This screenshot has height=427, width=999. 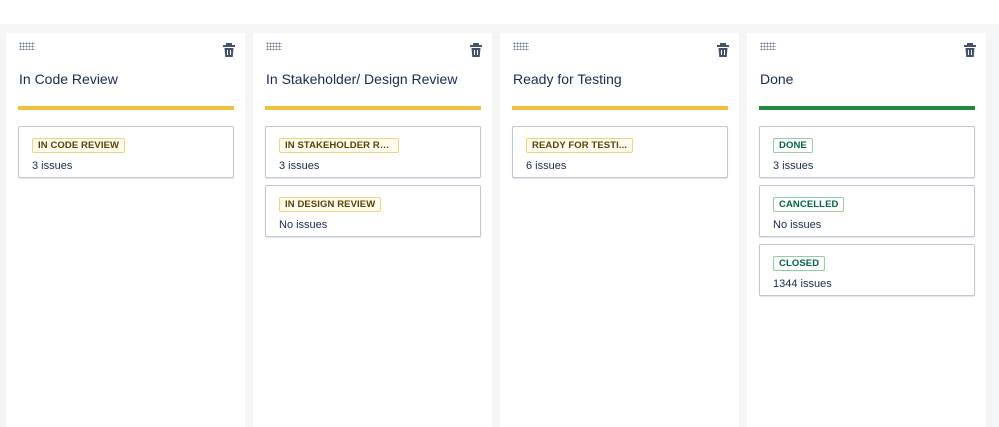 I want to click on column-title: In Stakeholder/ Design Review, so click(x=362, y=79).